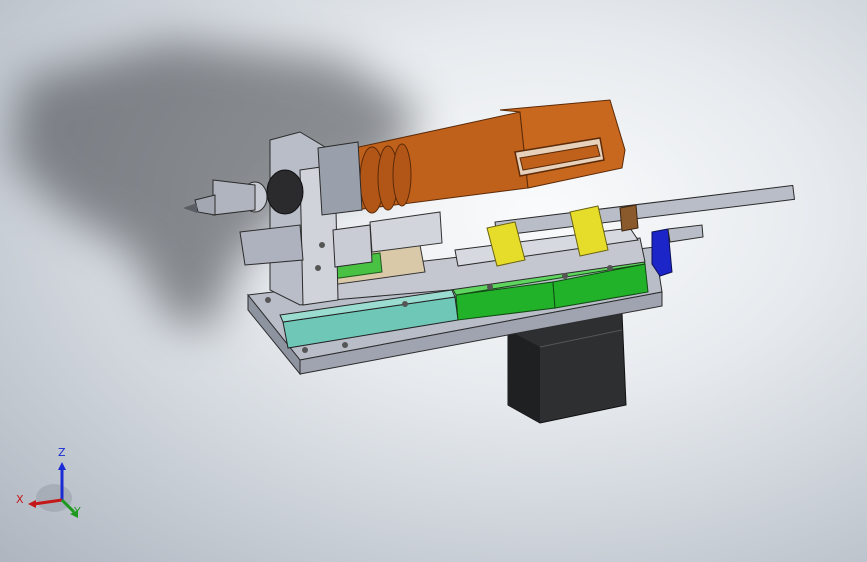 This screenshot has height=562, width=867. What do you see at coordinates (20, 499) in the screenshot?
I see `triad-x-label: X` at bounding box center [20, 499].